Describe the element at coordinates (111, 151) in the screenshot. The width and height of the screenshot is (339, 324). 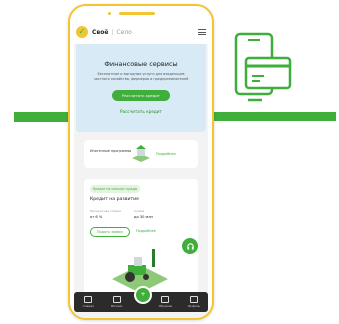
I see `mortgage-card-label: Ипотечные программы` at that location.